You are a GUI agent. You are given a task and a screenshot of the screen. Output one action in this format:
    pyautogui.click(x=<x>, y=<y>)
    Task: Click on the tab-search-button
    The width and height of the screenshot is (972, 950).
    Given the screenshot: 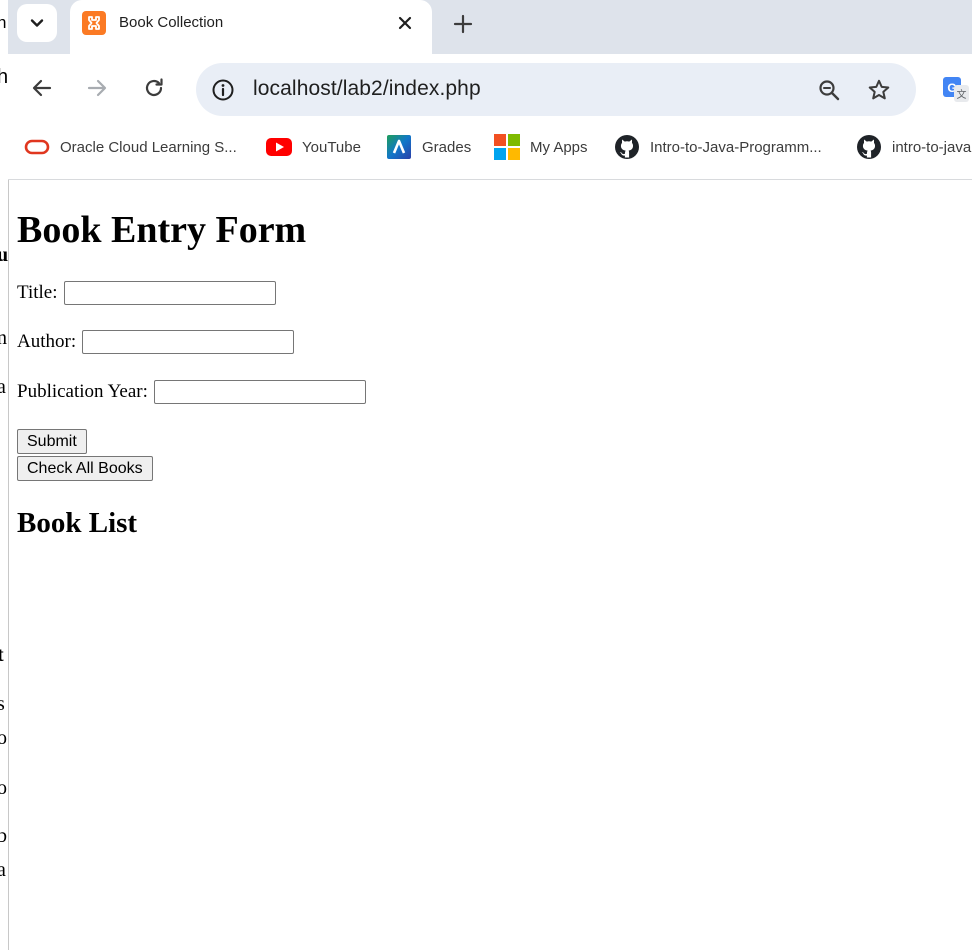 What is the action you would take?
    pyautogui.click(x=37, y=23)
    